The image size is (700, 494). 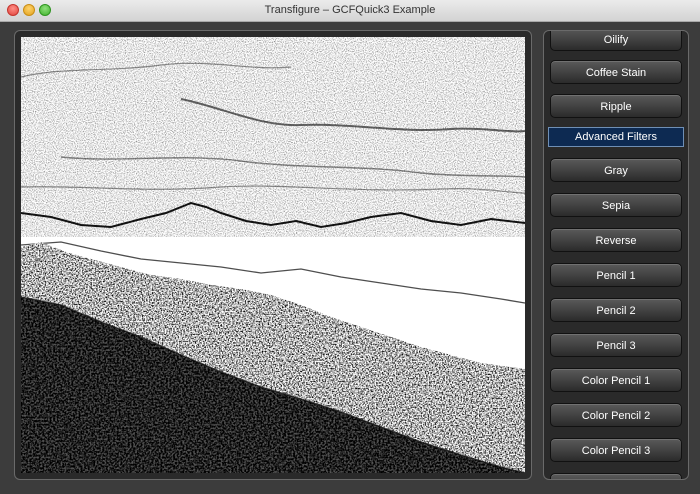 What do you see at coordinates (616, 205) in the screenshot?
I see `sepia-button: Sepia` at bounding box center [616, 205].